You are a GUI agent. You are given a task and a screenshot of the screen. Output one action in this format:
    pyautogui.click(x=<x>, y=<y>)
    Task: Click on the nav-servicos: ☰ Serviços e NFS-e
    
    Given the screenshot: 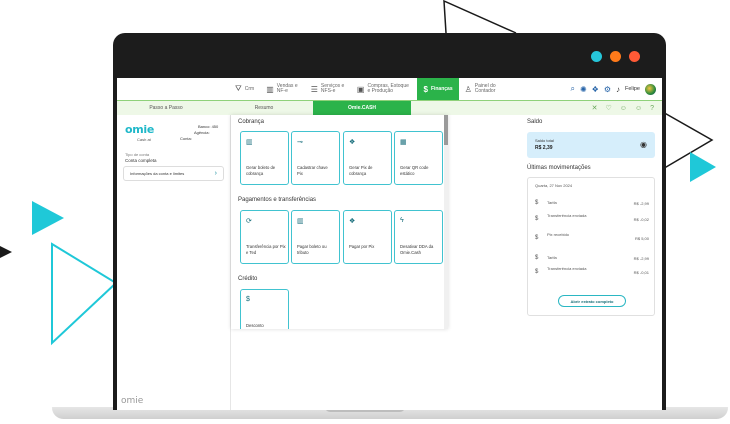 What is the action you would take?
    pyautogui.click(x=328, y=89)
    